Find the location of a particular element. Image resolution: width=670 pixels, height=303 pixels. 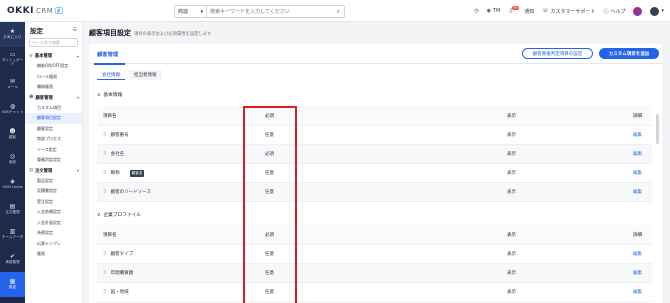

subnav-item: カスタム項目 is located at coordinates (53, 108).